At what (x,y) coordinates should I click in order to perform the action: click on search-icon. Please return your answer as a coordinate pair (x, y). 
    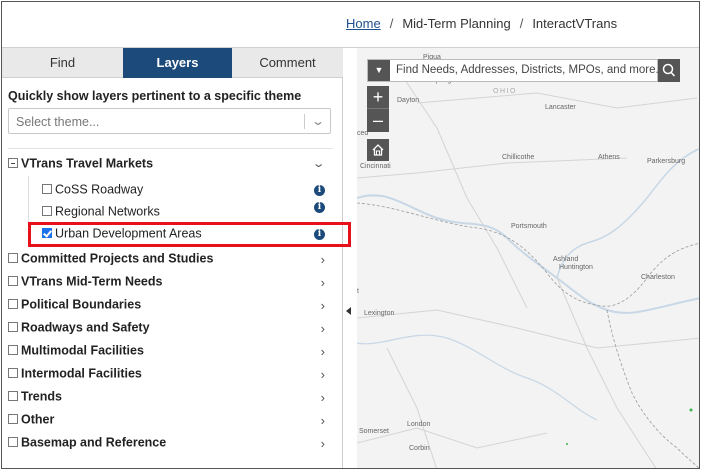
    Looking at the image, I should click on (669, 70).